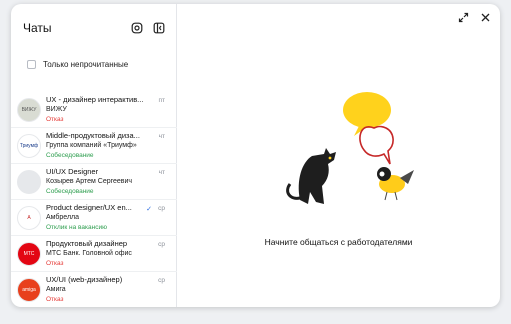  What do you see at coordinates (29, 110) in the screenshot?
I see `company-logo: ВИЖУ` at bounding box center [29, 110].